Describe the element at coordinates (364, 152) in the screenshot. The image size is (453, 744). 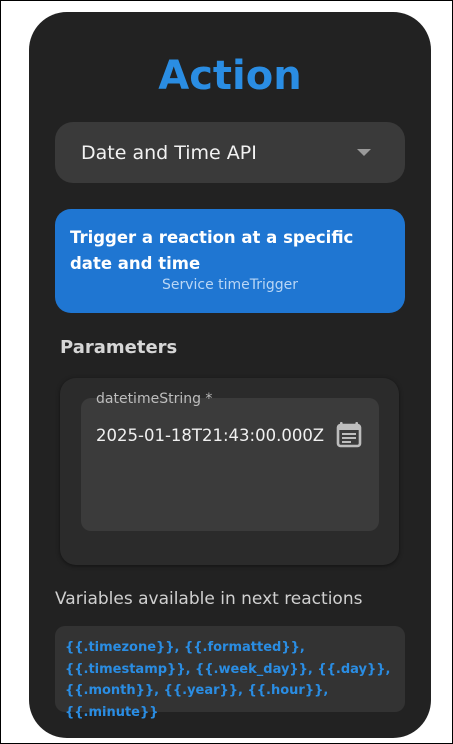
I see `chevron-down-icon` at that location.